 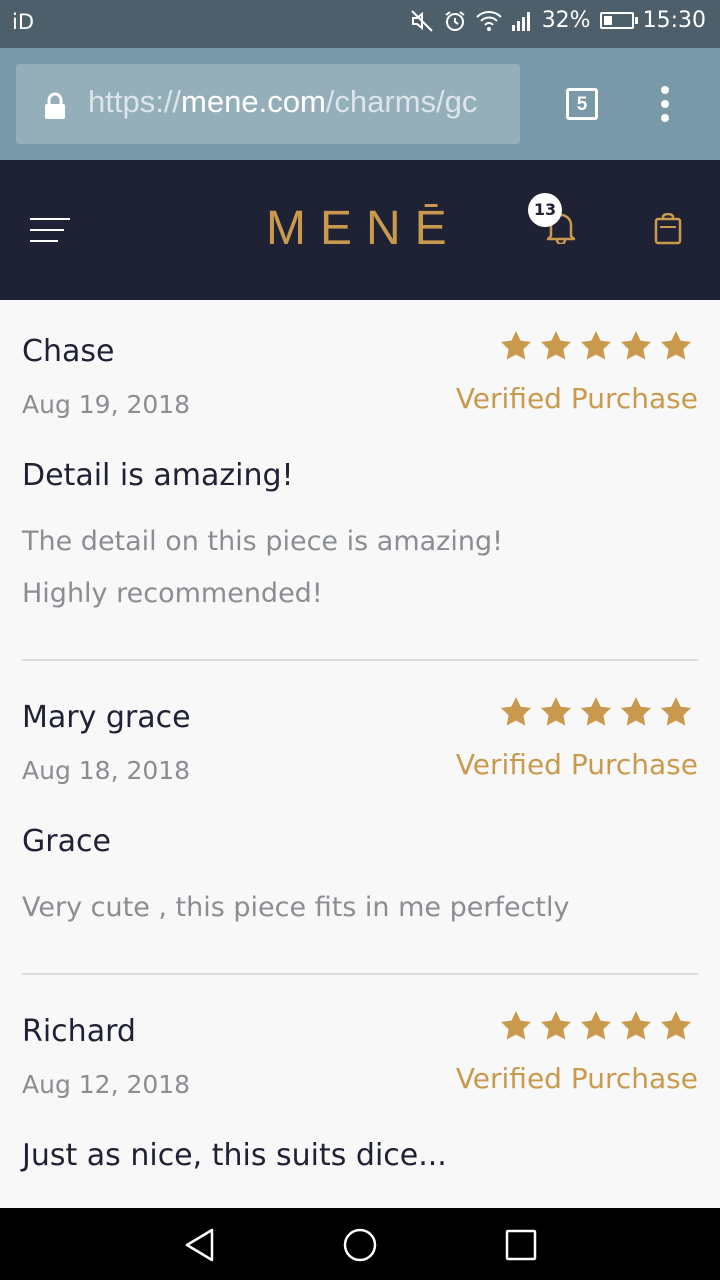 What do you see at coordinates (135, 101) in the screenshot?
I see `url-scheme: https://` at bounding box center [135, 101].